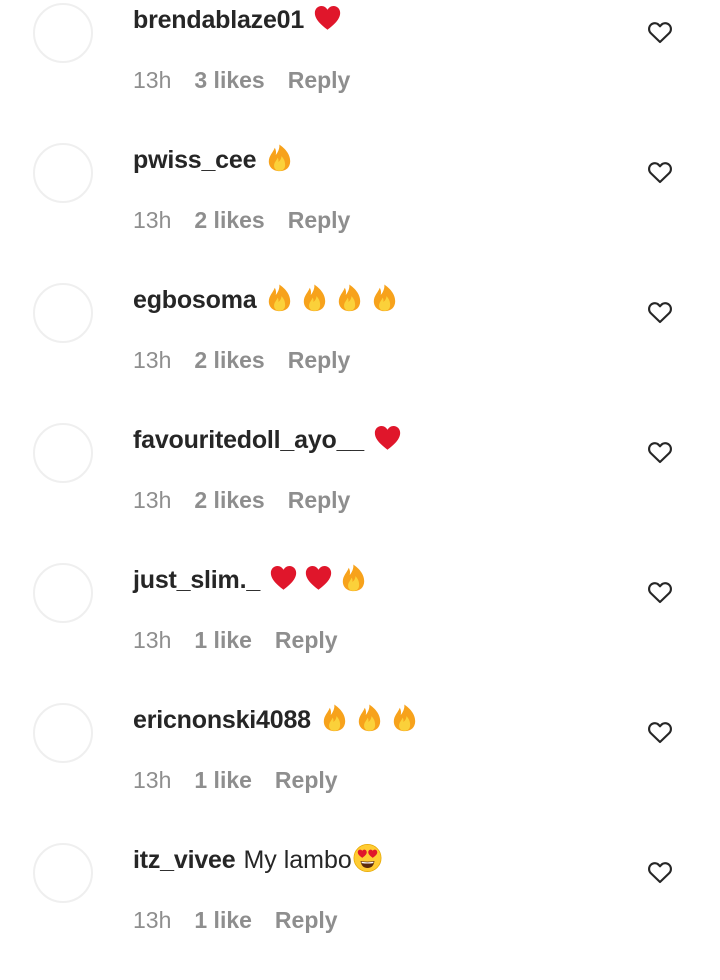 The height and width of the screenshot is (980, 720). I want to click on comment-likes: 3 likes, so click(229, 80).